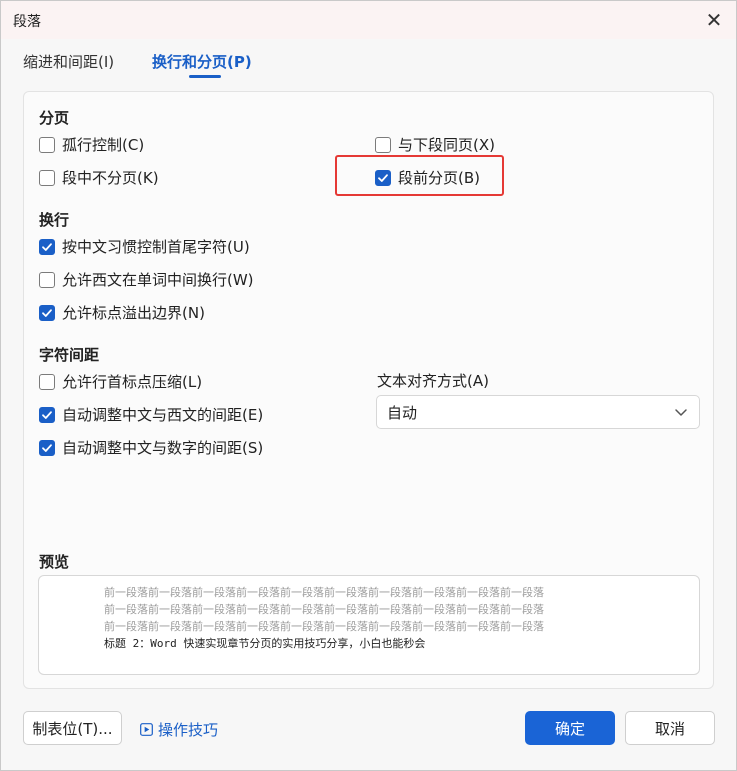 Image resolution: width=737 pixels, height=771 pixels. I want to click on dialog-title: 段落, so click(27, 22).